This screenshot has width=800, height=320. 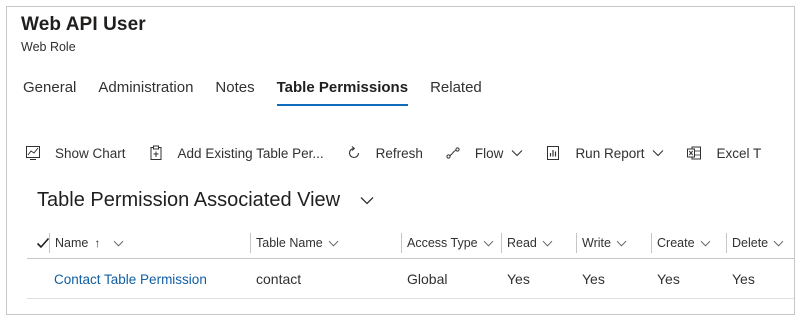 What do you see at coordinates (145, 93) in the screenshot?
I see `tab-administration: Administration` at bounding box center [145, 93].